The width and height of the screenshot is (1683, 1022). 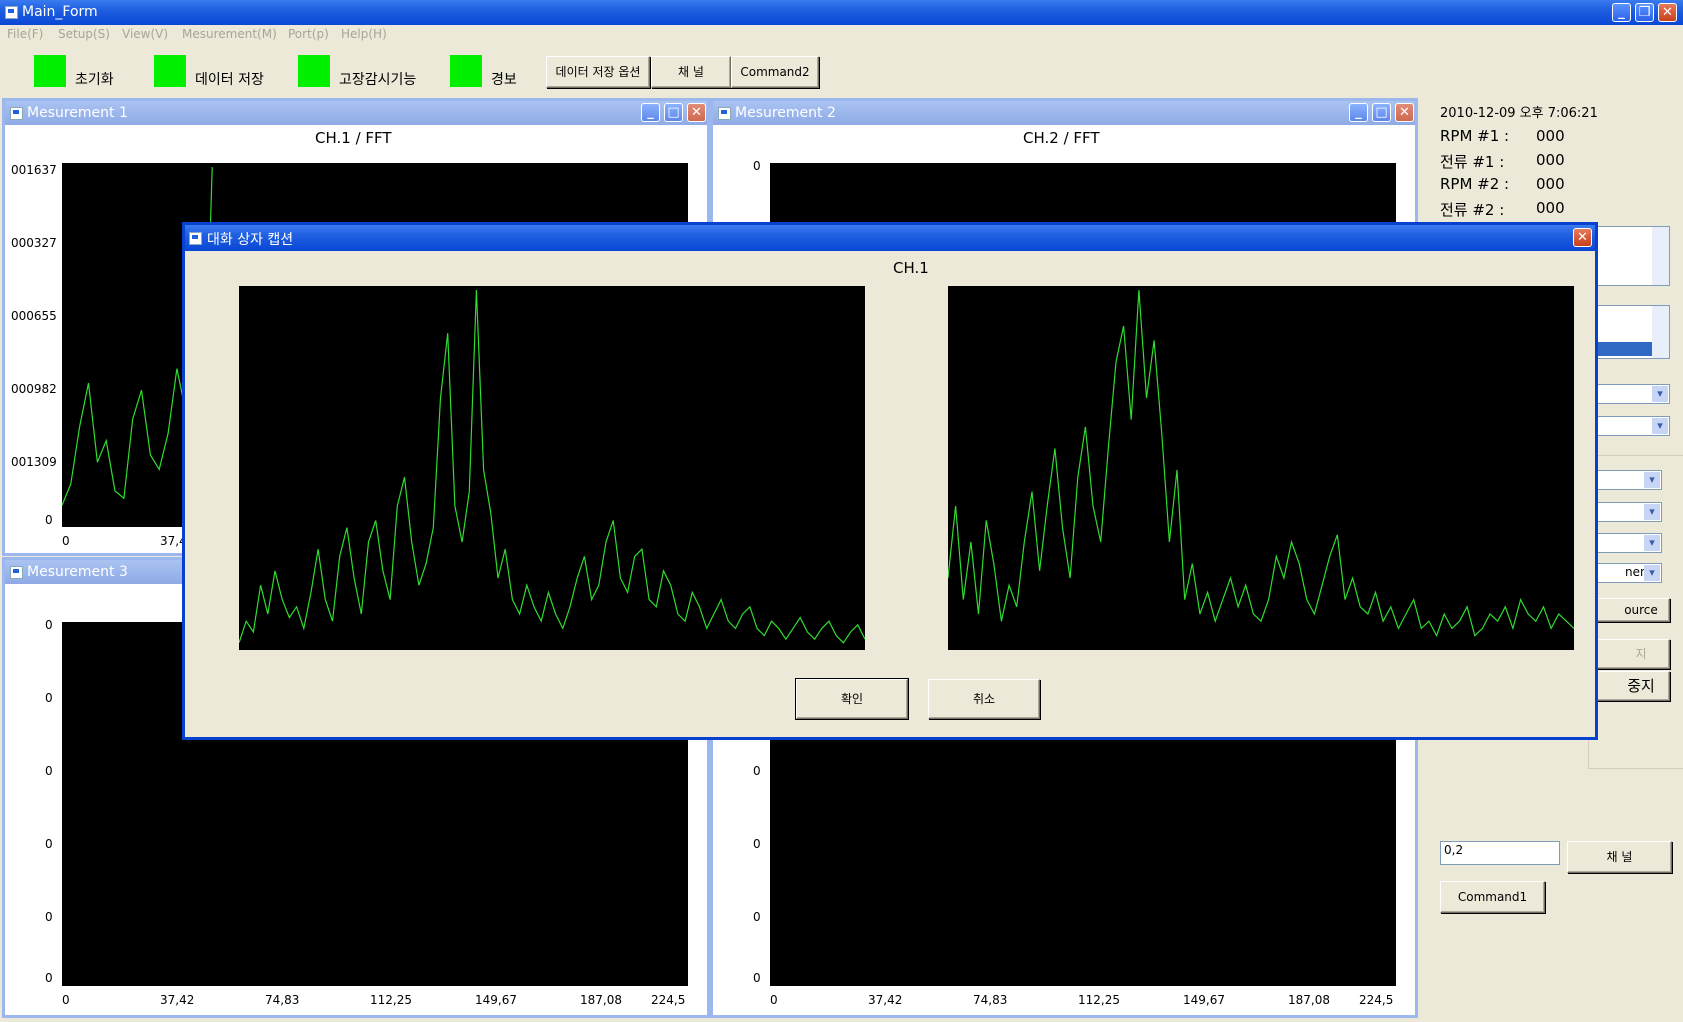 What do you see at coordinates (314, 71) in the screenshot?
I see `fault-monitor-indicator` at bounding box center [314, 71].